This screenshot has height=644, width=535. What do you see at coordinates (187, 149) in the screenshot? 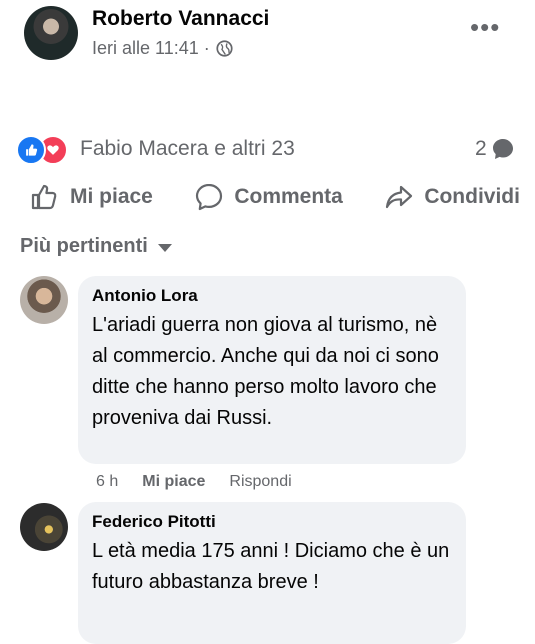
I see `reaction-summary: Fabio Macera e altri 23` at bounding box center [187, 149].